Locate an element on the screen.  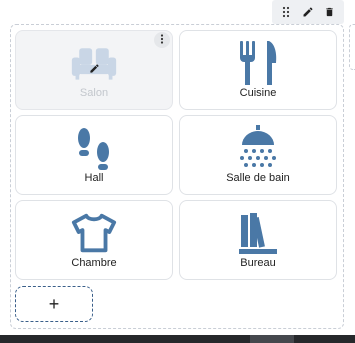
tile-hall: Hall is located at coordinates (94, 155).